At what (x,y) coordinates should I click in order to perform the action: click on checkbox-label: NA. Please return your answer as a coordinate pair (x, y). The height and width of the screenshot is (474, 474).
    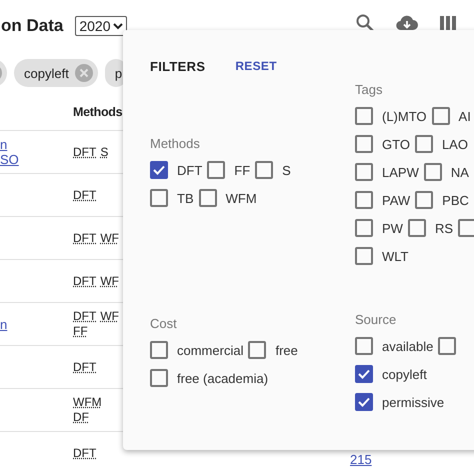
    Looking at the image, I should click on (459, 172).